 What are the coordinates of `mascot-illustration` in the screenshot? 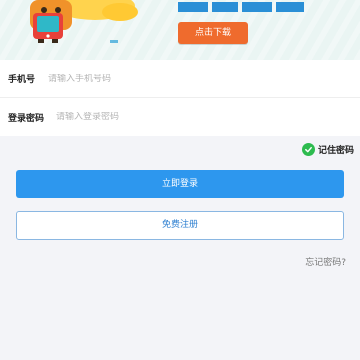 It's located at (84, 21).